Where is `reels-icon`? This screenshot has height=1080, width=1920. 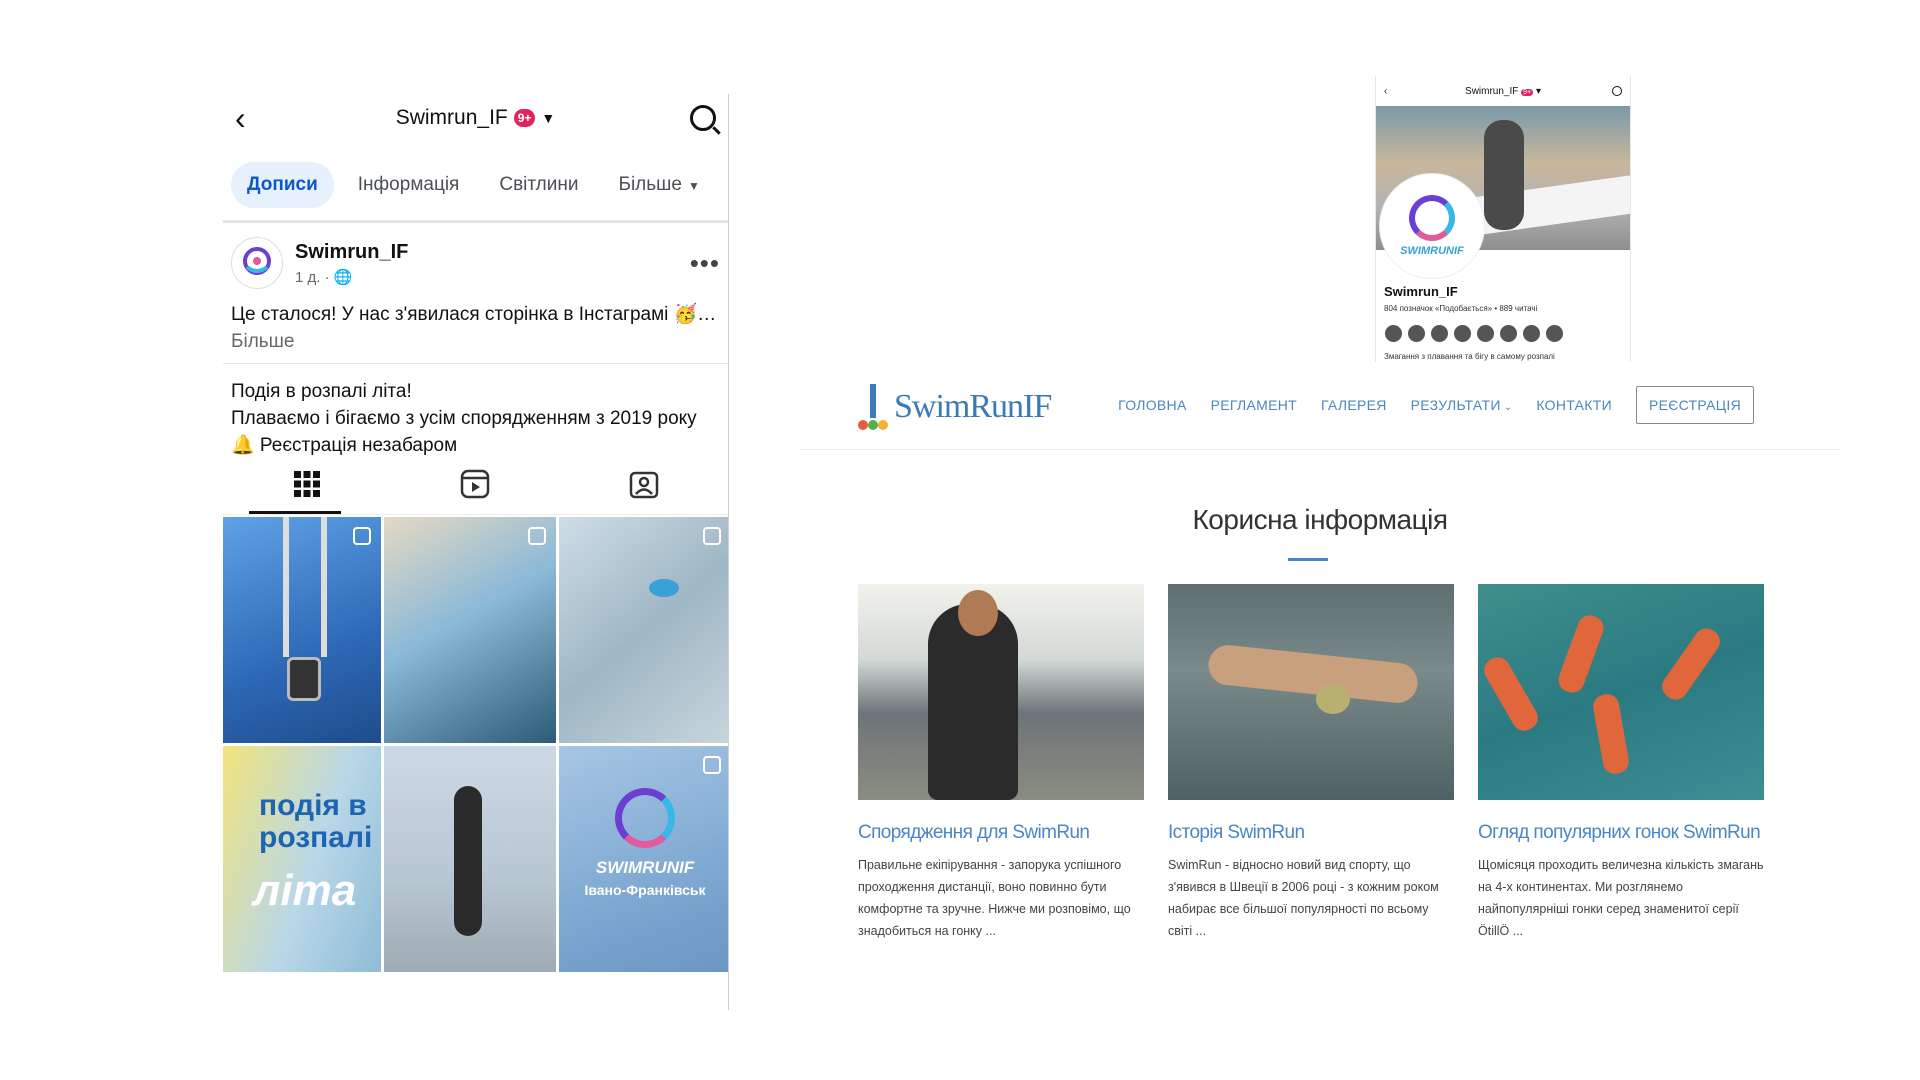 reels-icon is located at coordinates (475, 484).